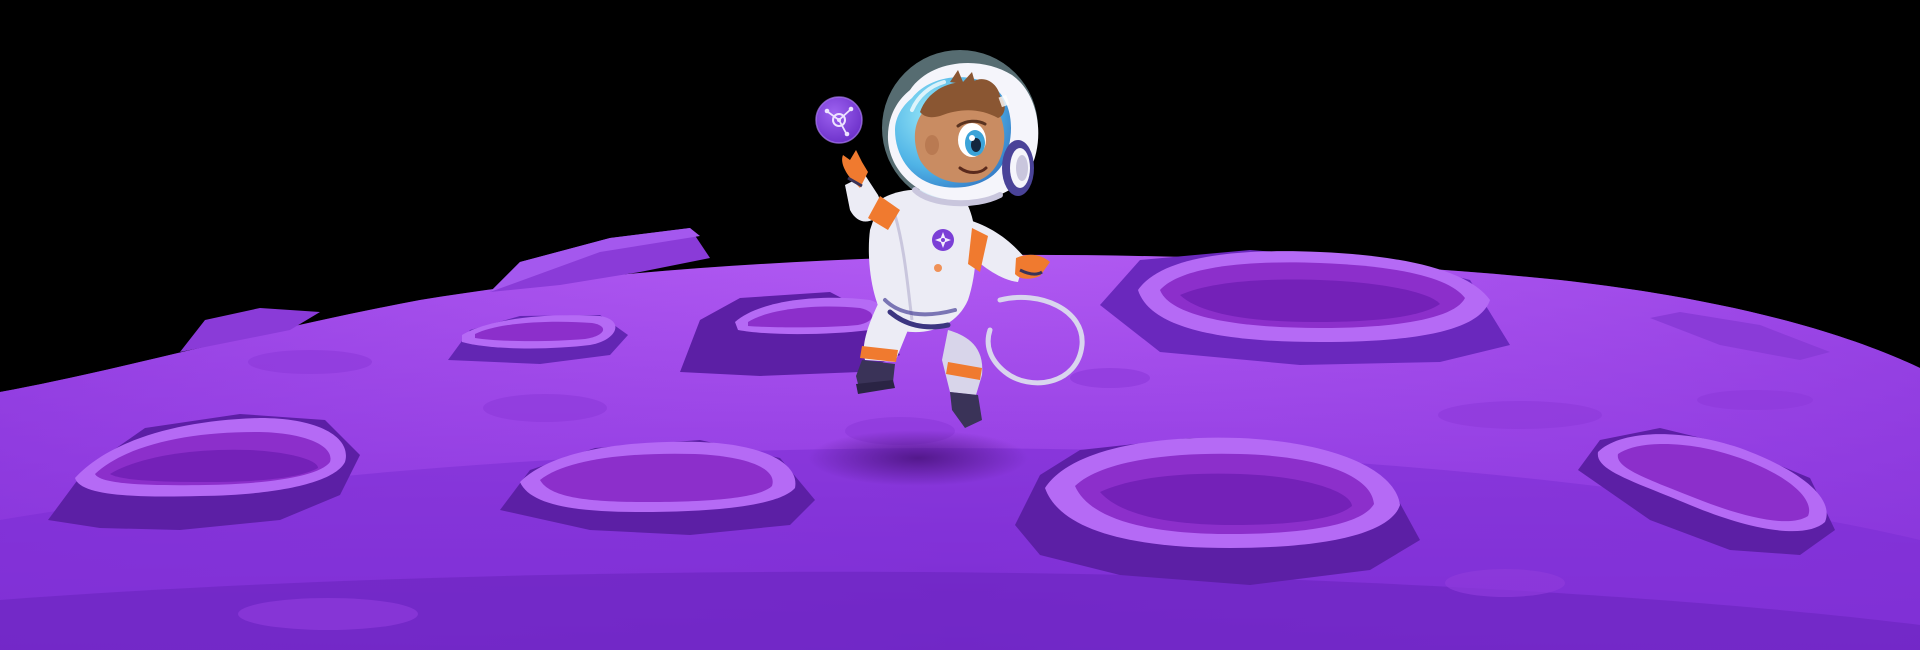 The width and height of the screenshot is (1920, 650). What do you see at coordinates (960, 128) in the screenshot?
I see `astronaut-helmet` at bounding box center [960, 128].